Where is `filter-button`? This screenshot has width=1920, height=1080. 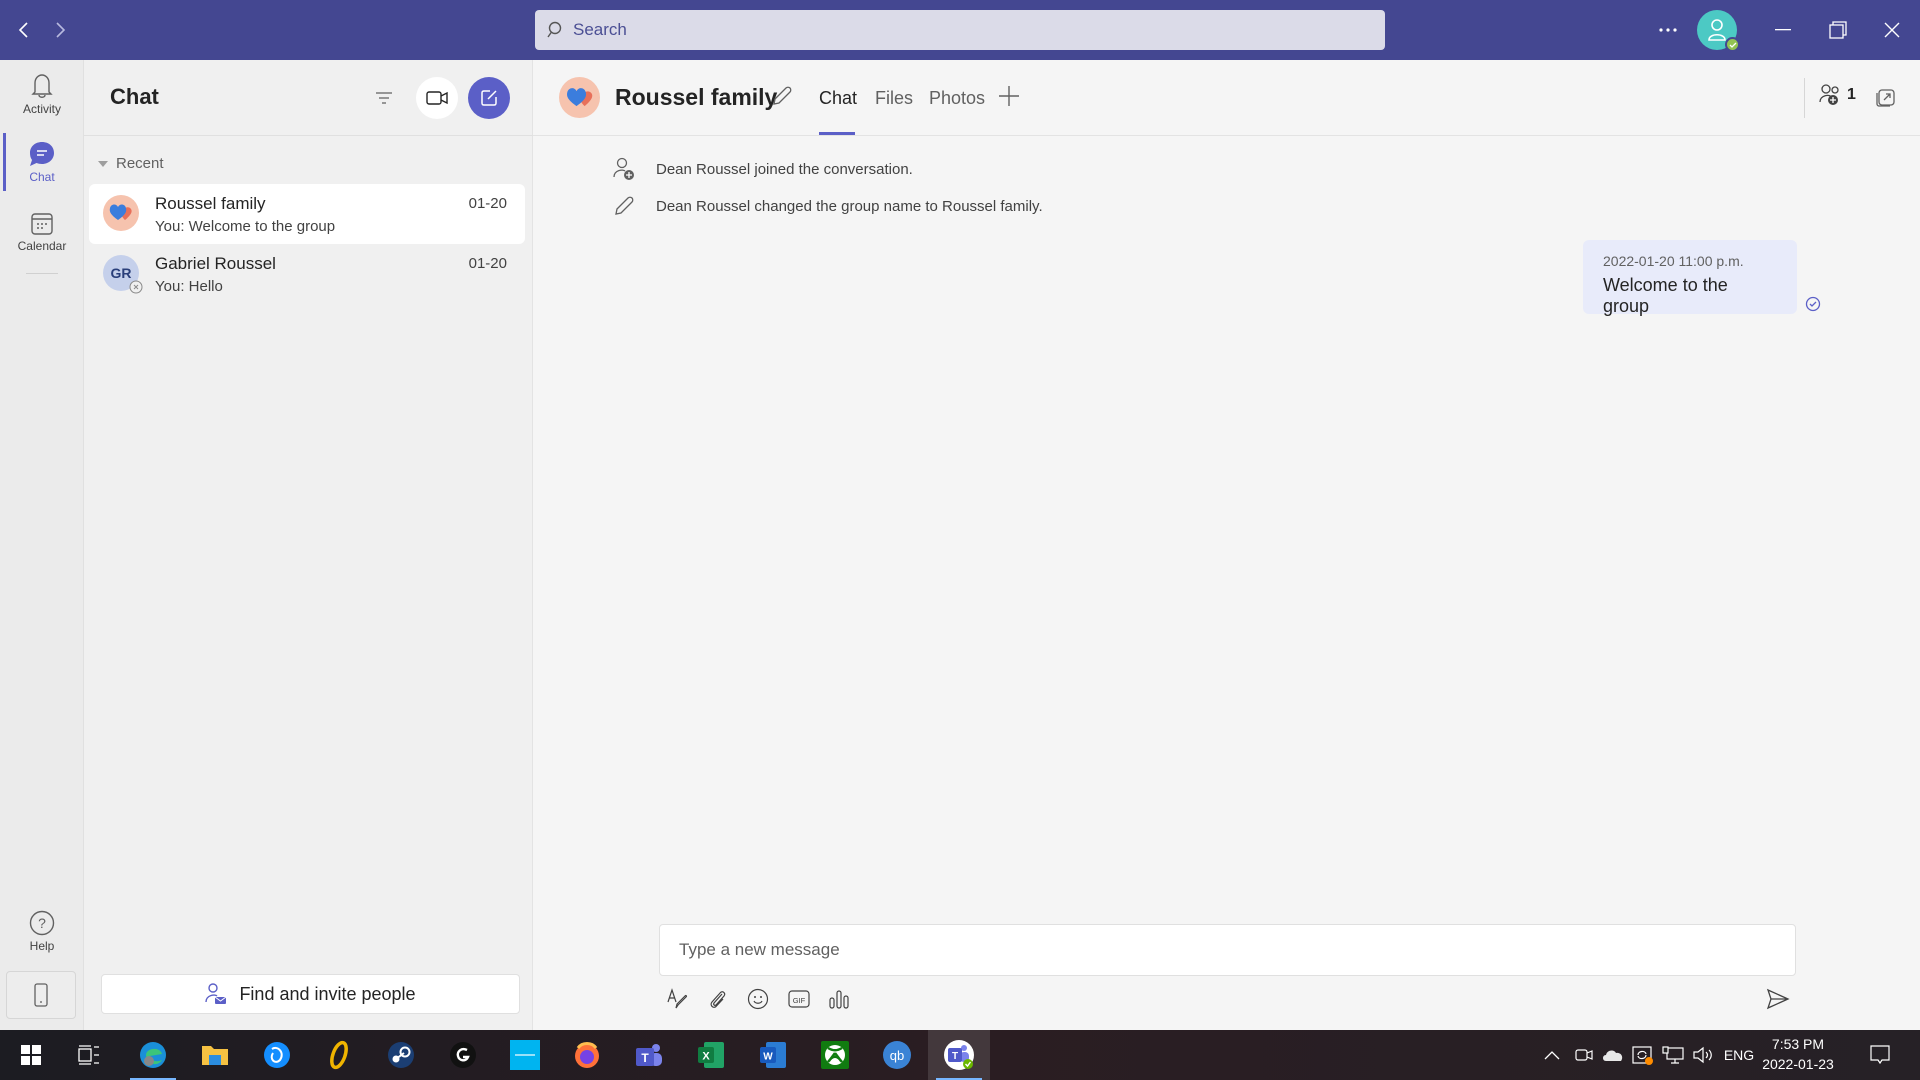
filter-button is located at coordinates (384, 98).